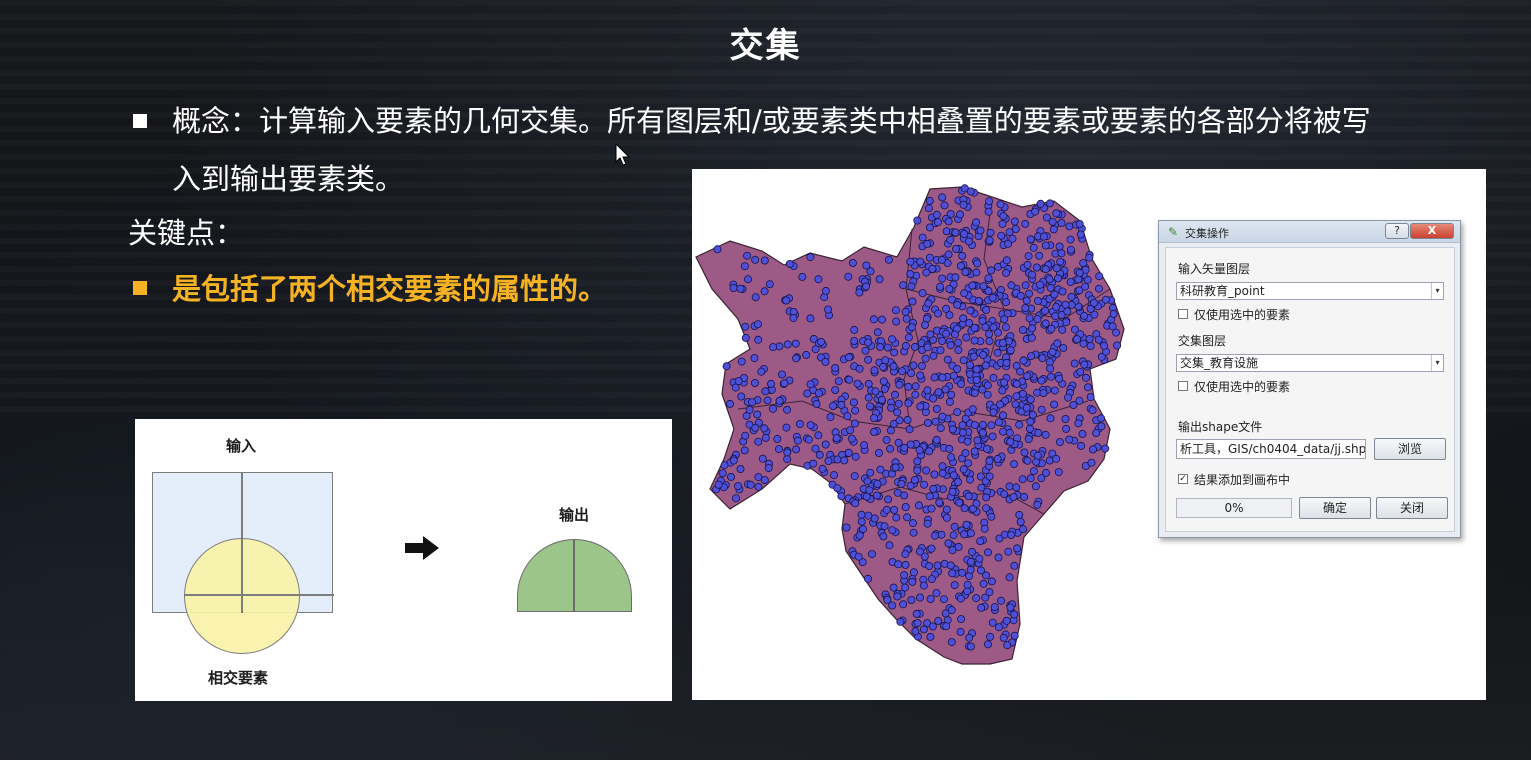 Image resolution: width=1531 pixels, height=760 pixels. I want to click on use-selected-2-checkbox, so click(1183, 386).